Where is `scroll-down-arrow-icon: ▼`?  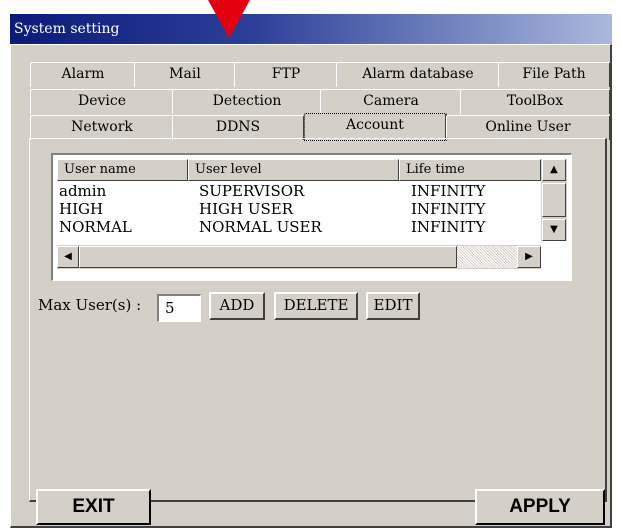 scroll-down-arrow-icon: ▼ is located at coordinates (554, 230).